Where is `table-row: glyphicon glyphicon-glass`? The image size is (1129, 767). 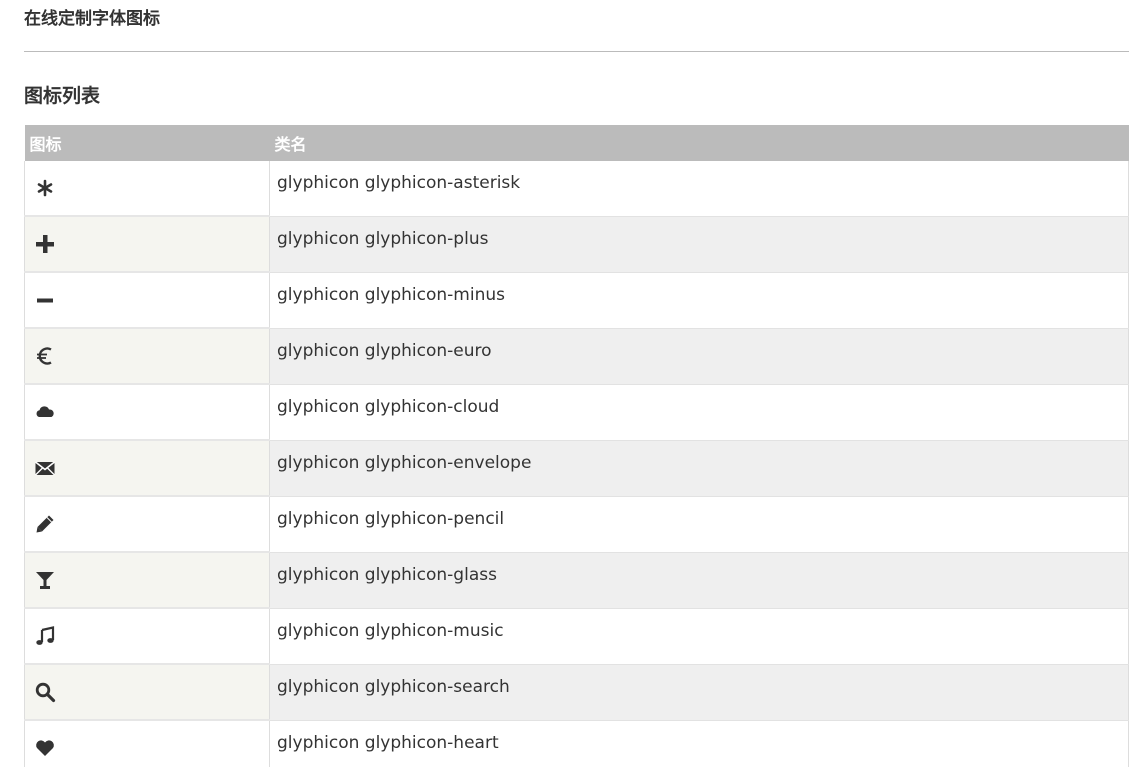 table-row: glyphicon glyphicon-glass is located at coordinates (576, 580).